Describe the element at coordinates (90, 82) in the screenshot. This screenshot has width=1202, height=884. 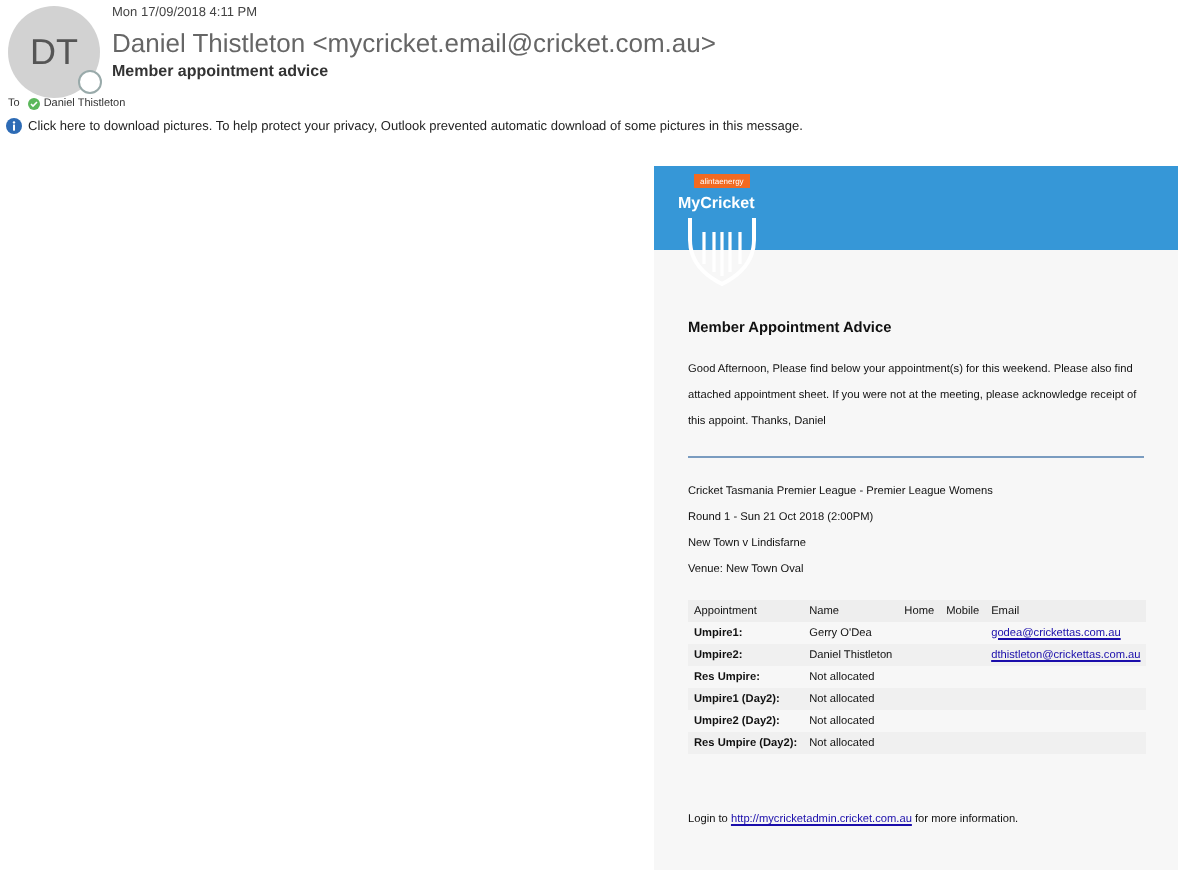
I see `presence-icon` at that location.